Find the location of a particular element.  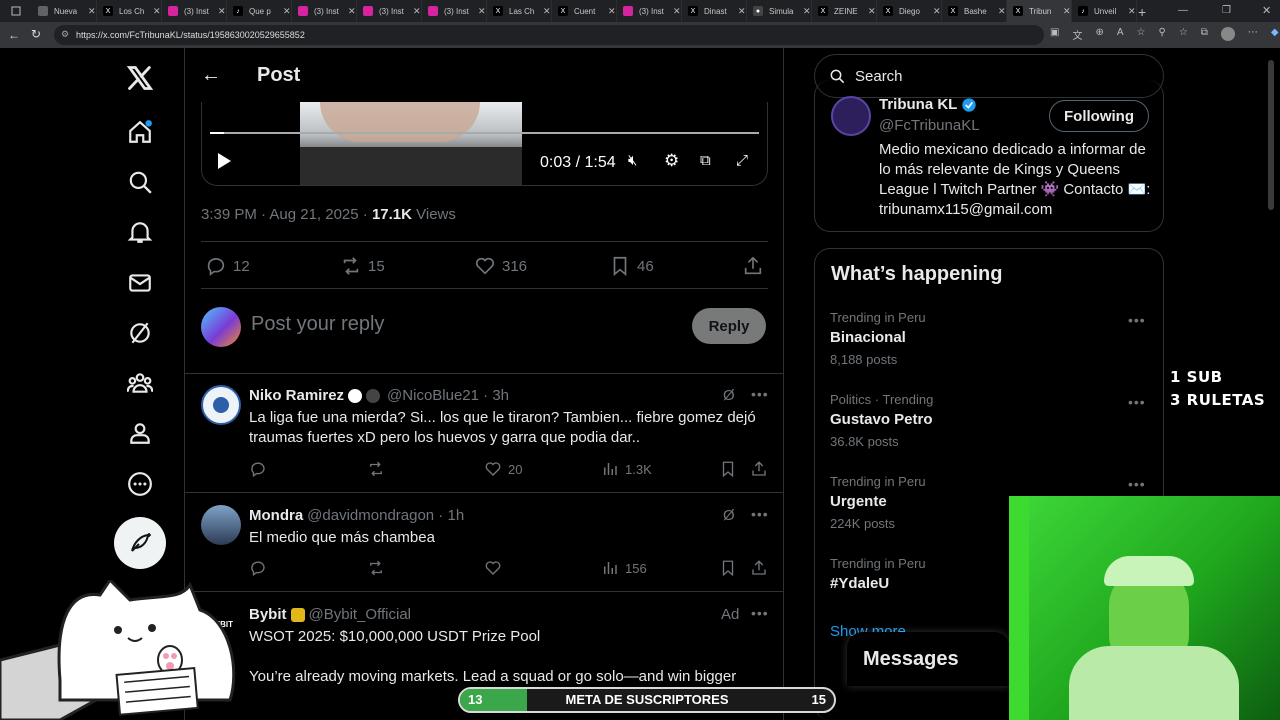

views-action: 156 is located at coordinates (624, 568).